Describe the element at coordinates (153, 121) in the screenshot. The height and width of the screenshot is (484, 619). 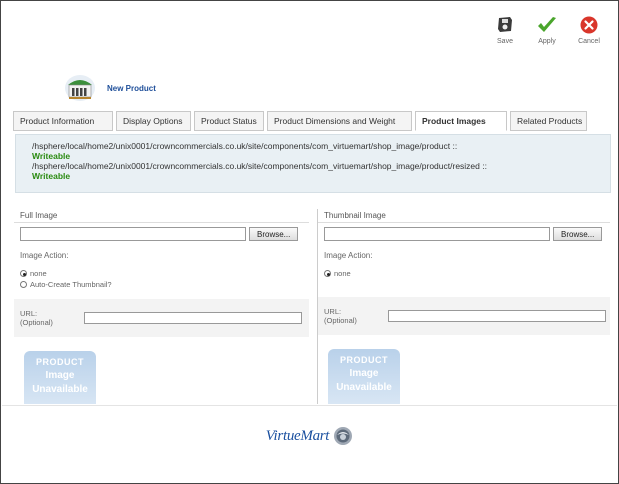
I see `tab-display-options: Display Options` at that location.